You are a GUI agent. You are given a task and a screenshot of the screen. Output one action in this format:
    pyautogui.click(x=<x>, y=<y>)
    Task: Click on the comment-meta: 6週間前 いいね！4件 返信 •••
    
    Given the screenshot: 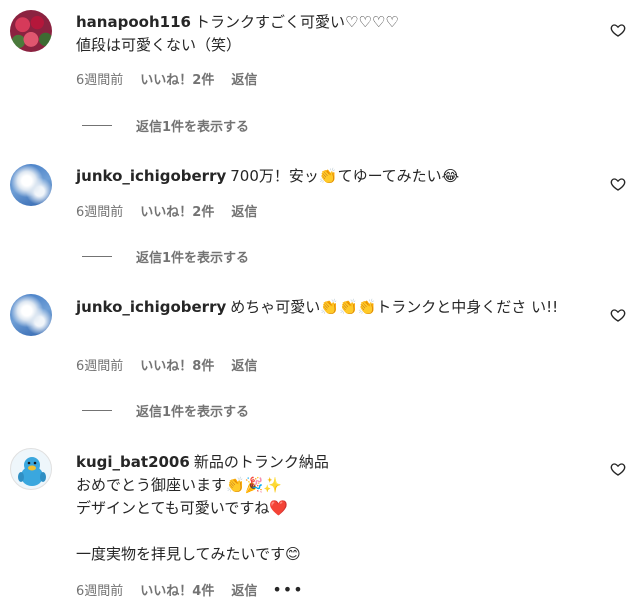 What is the action you would take?
    pyautogui.click(x=190, y=589)
    